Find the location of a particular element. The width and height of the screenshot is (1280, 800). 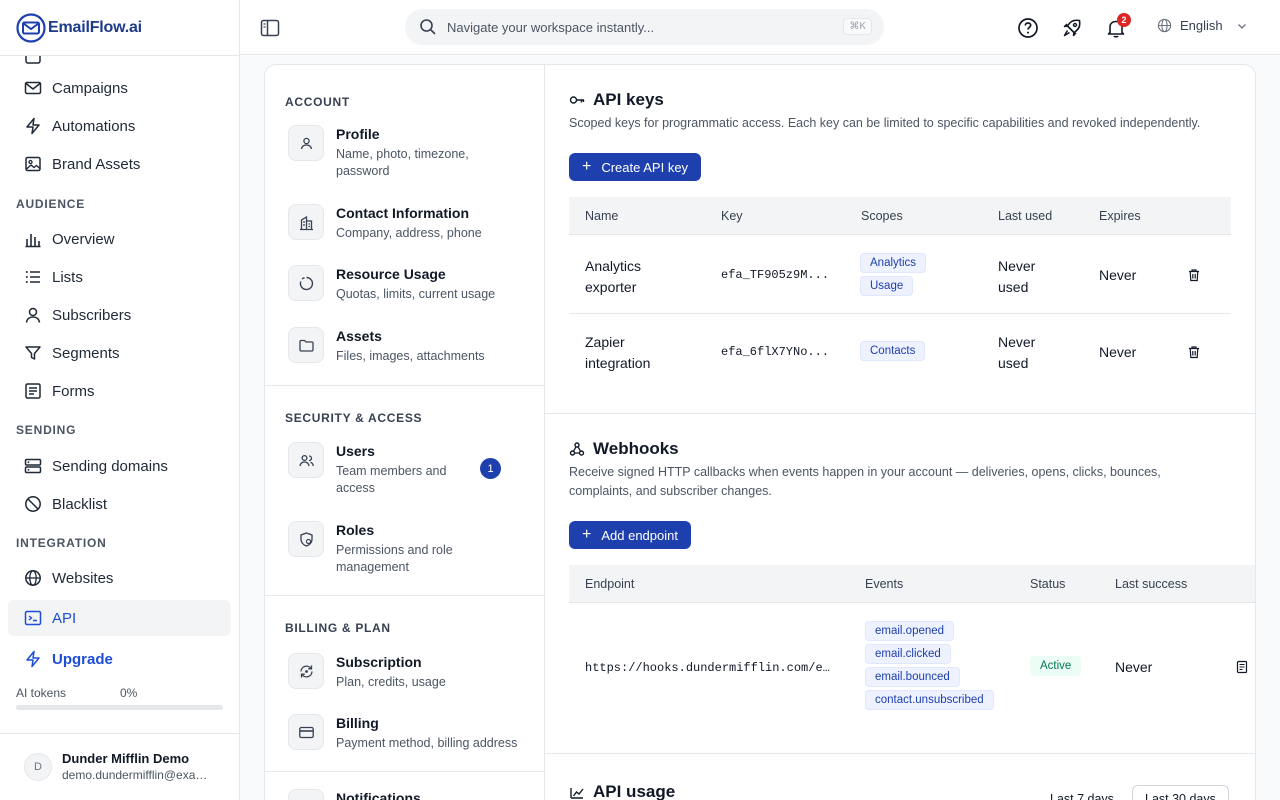

bar-chart-icon is located at coordinates (33, 241).